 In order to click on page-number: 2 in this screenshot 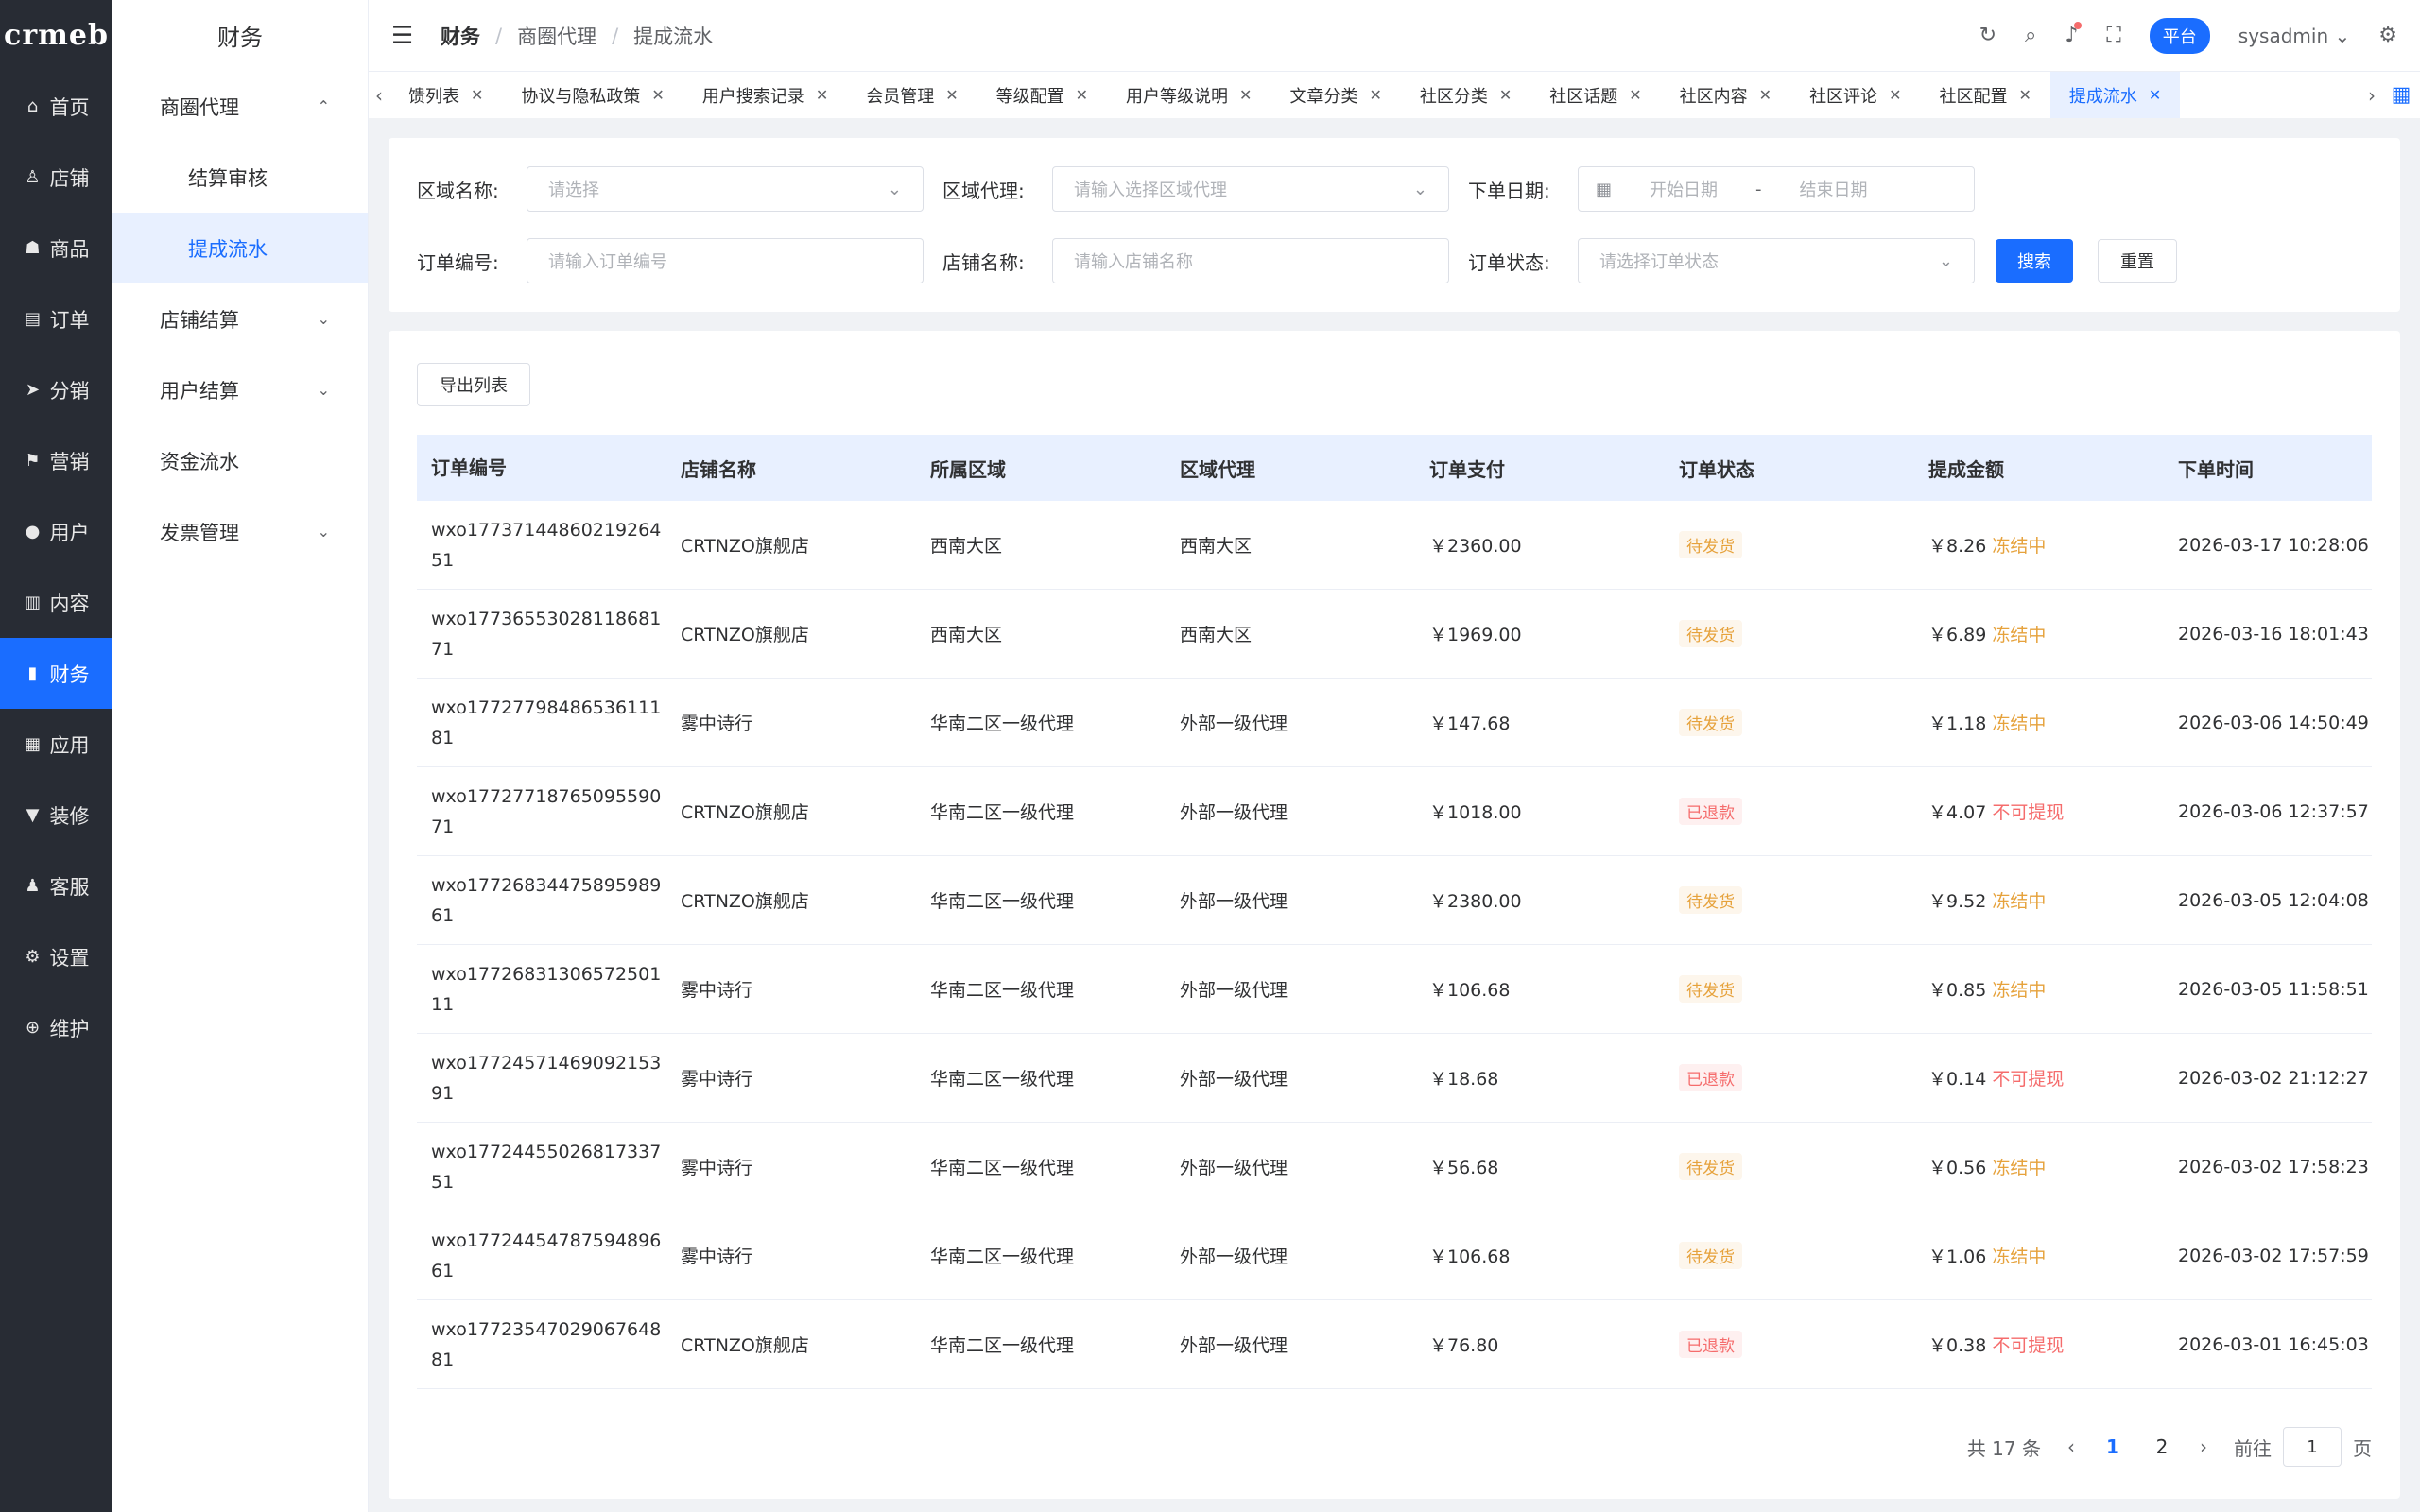, I will do `click(2162, 1446)`.